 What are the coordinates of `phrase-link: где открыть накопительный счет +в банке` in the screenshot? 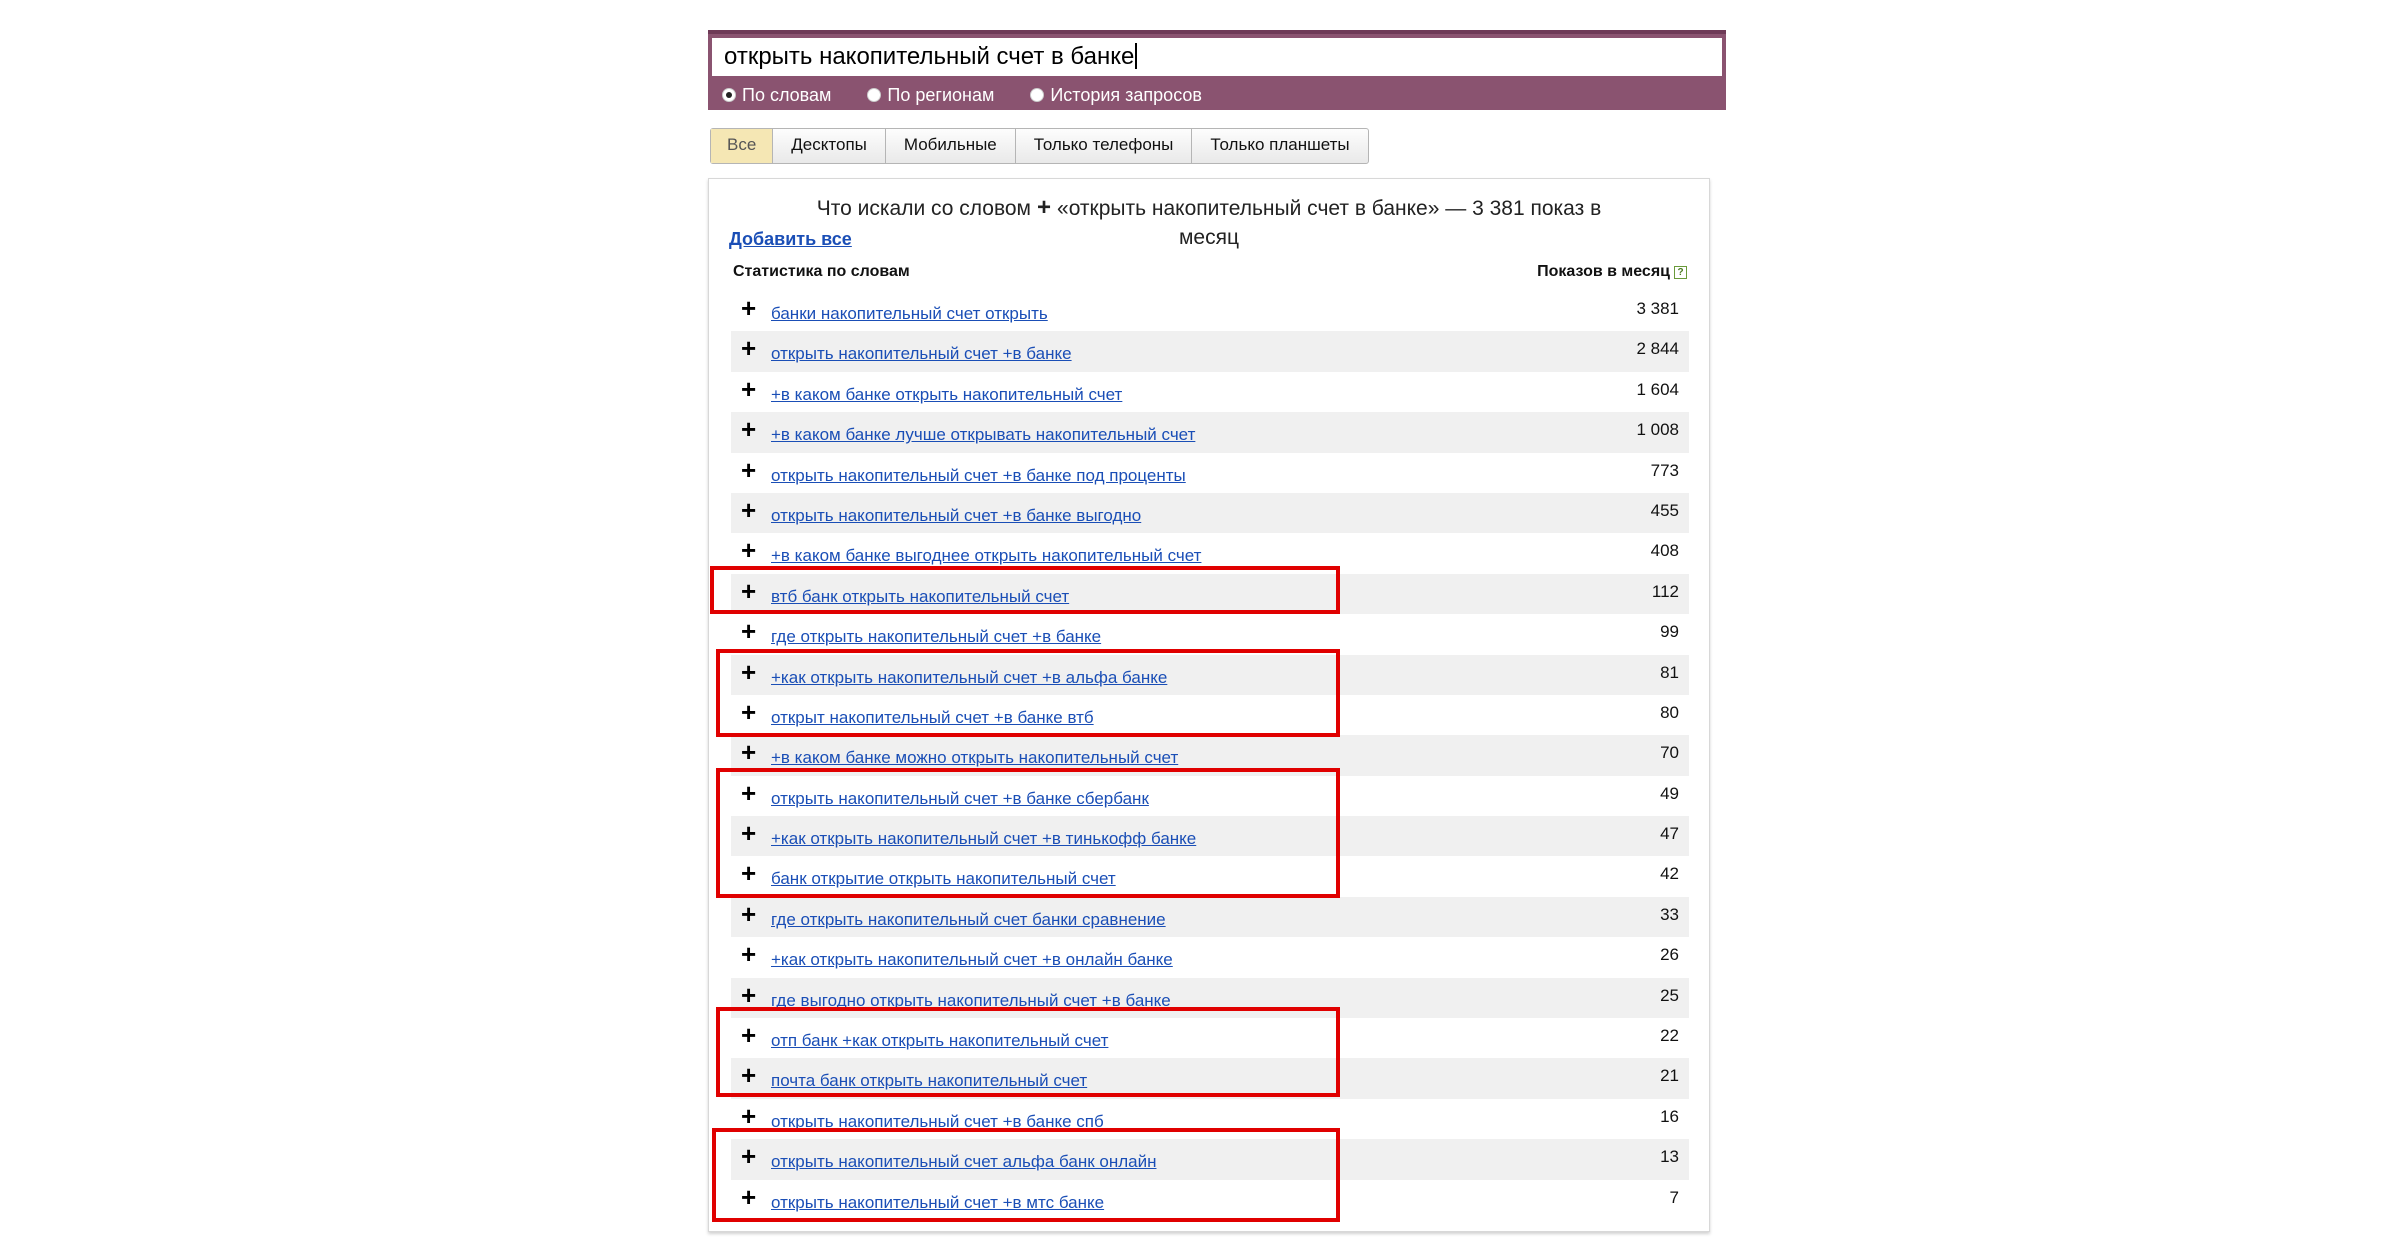 It's located at (936, 637).